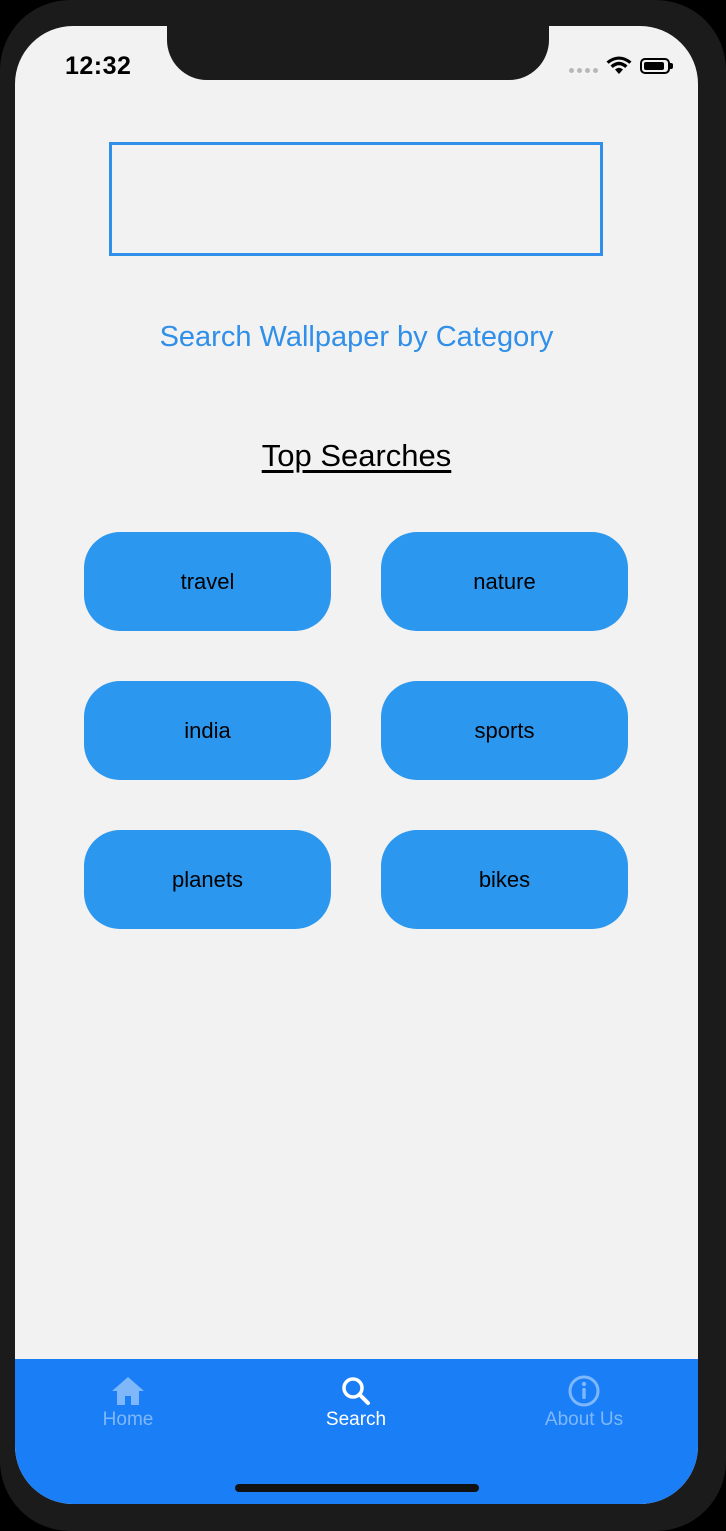 Image resolution: width=726 pixels, height=1531 pixels. Describe the element at coordinates (356, 337) in the screenshot. I see `search-by-category-link: Search Wallpaper by Category` at that location.